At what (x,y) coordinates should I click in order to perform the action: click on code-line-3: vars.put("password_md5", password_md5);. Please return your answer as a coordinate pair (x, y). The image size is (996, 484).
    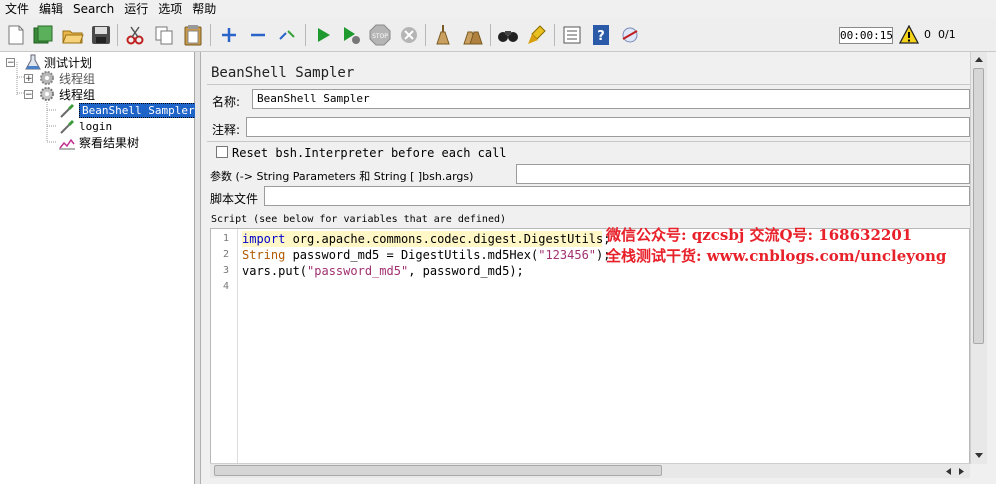
    Looking at the image, I should click on (383, 271).